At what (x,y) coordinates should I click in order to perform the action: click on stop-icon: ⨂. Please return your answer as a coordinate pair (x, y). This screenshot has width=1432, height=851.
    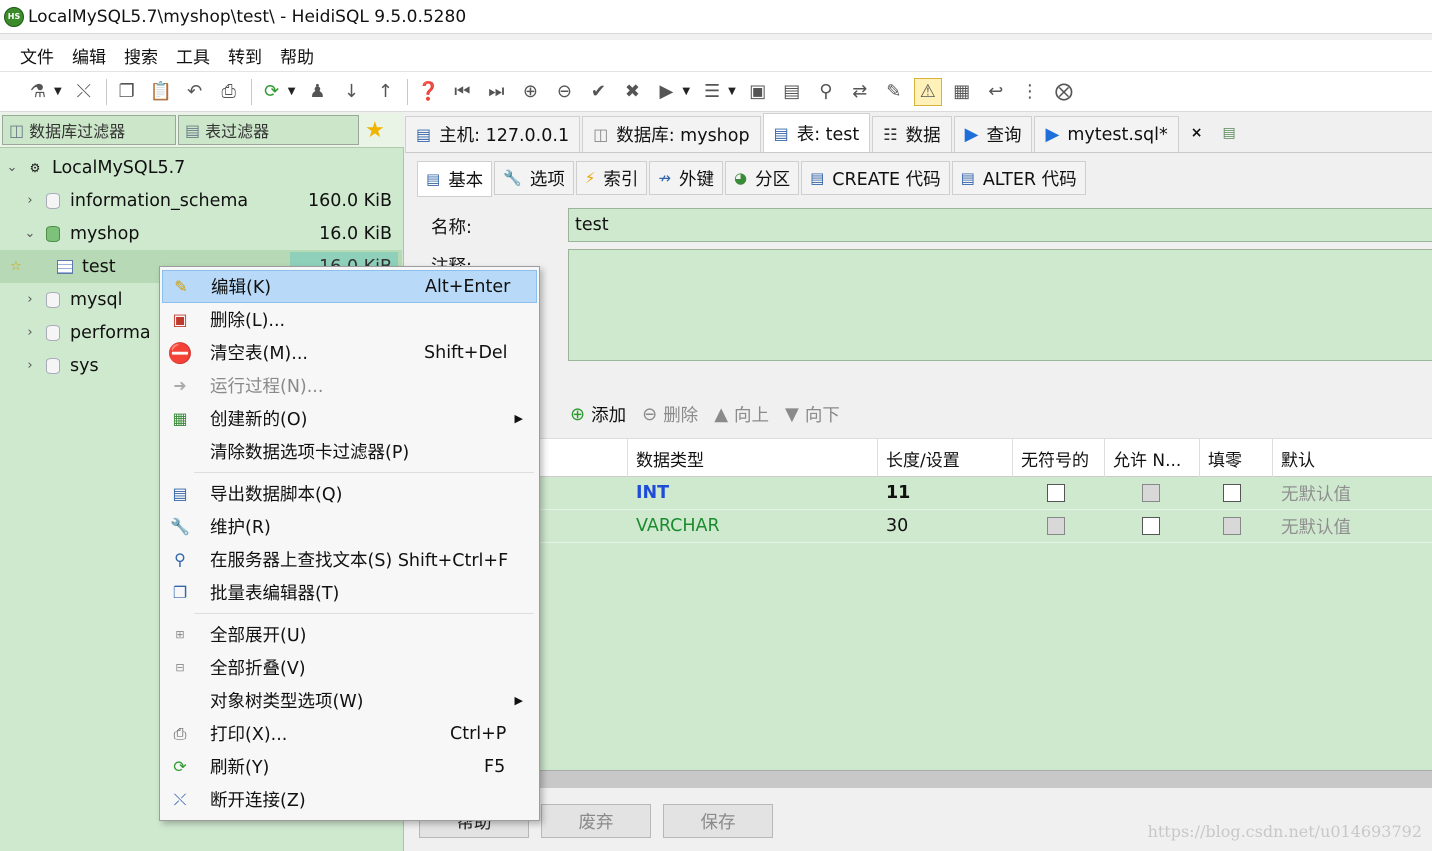
    Looking at the image, I should click on (1064, 92).